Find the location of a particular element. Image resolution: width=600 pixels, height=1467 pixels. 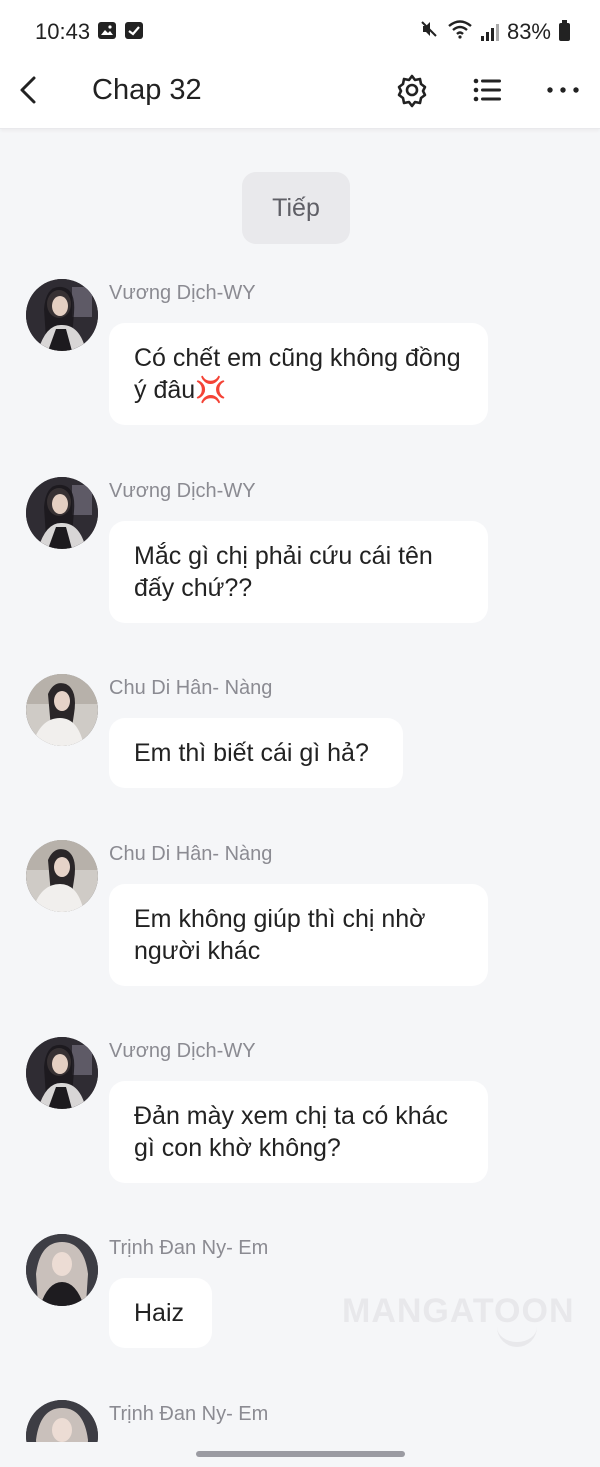

signal-icon is located at coordinates (489, 32).